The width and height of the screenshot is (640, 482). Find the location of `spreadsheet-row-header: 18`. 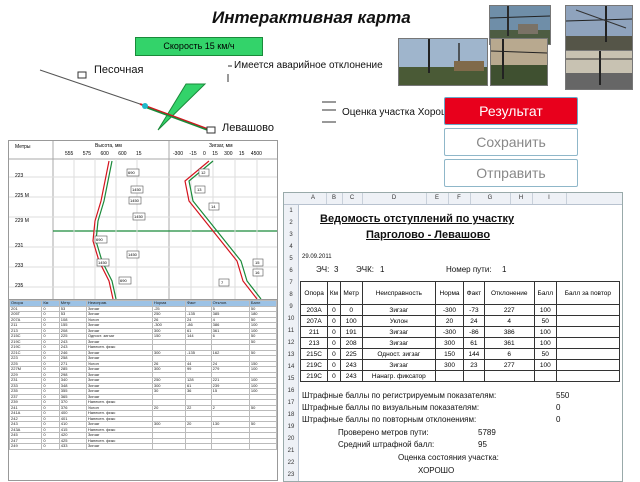

spreadsheet-row-header: 18 is located at coordinates (291, 415).